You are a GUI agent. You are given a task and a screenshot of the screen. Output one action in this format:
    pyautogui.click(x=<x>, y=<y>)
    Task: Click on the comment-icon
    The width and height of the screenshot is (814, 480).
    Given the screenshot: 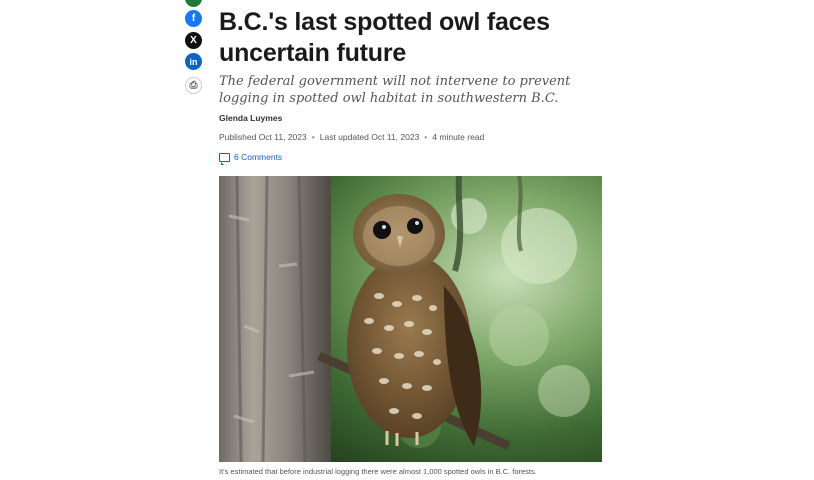 What is the action you would take?
    pyautogui.click(x=224, y=158)
    